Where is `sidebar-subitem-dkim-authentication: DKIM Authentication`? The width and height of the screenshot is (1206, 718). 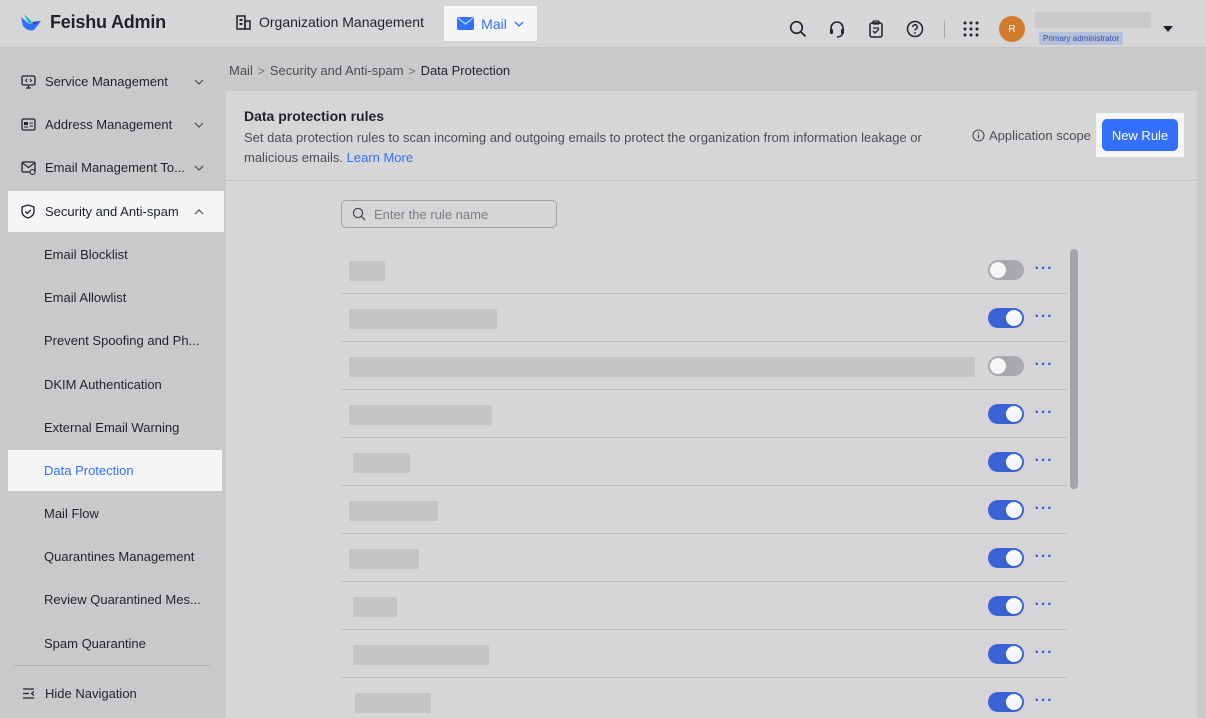 sidebar-subitem-dkim-authentication: DKIM Authentication is located at coordinates (115, 384).